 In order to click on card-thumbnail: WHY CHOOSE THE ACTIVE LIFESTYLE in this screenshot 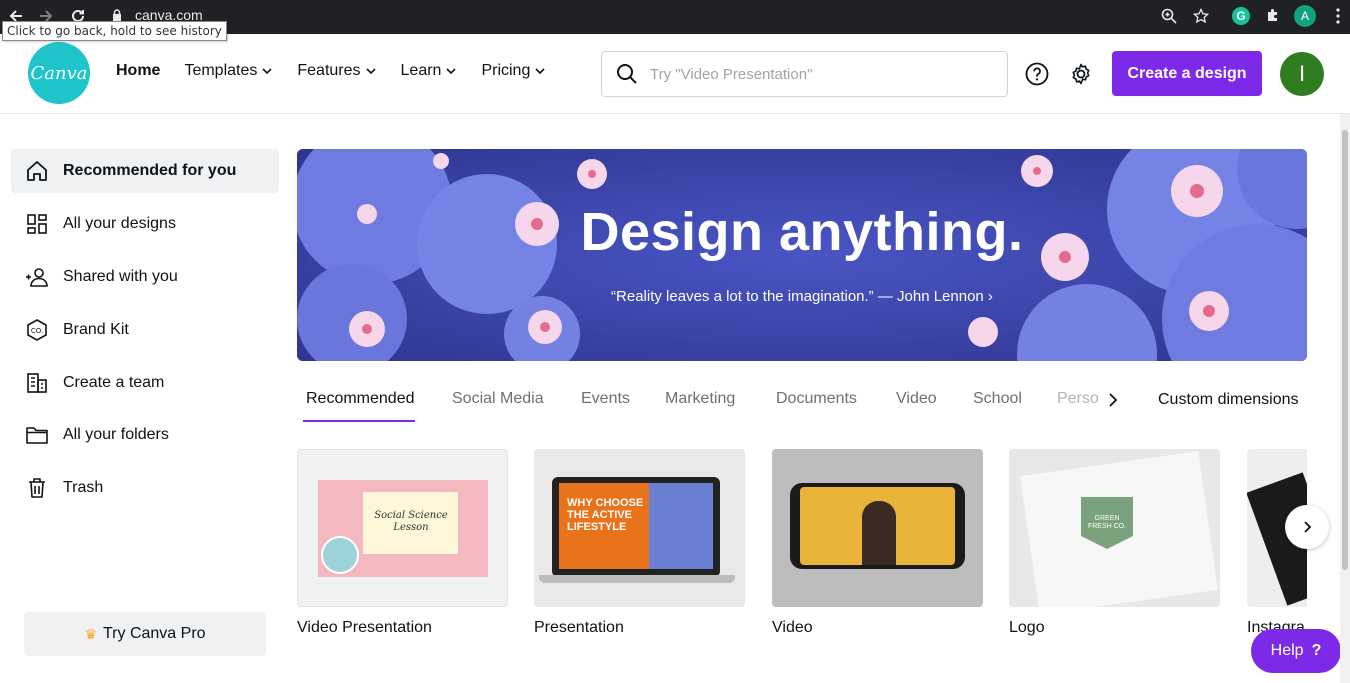, I will do `click(639, 528)`.